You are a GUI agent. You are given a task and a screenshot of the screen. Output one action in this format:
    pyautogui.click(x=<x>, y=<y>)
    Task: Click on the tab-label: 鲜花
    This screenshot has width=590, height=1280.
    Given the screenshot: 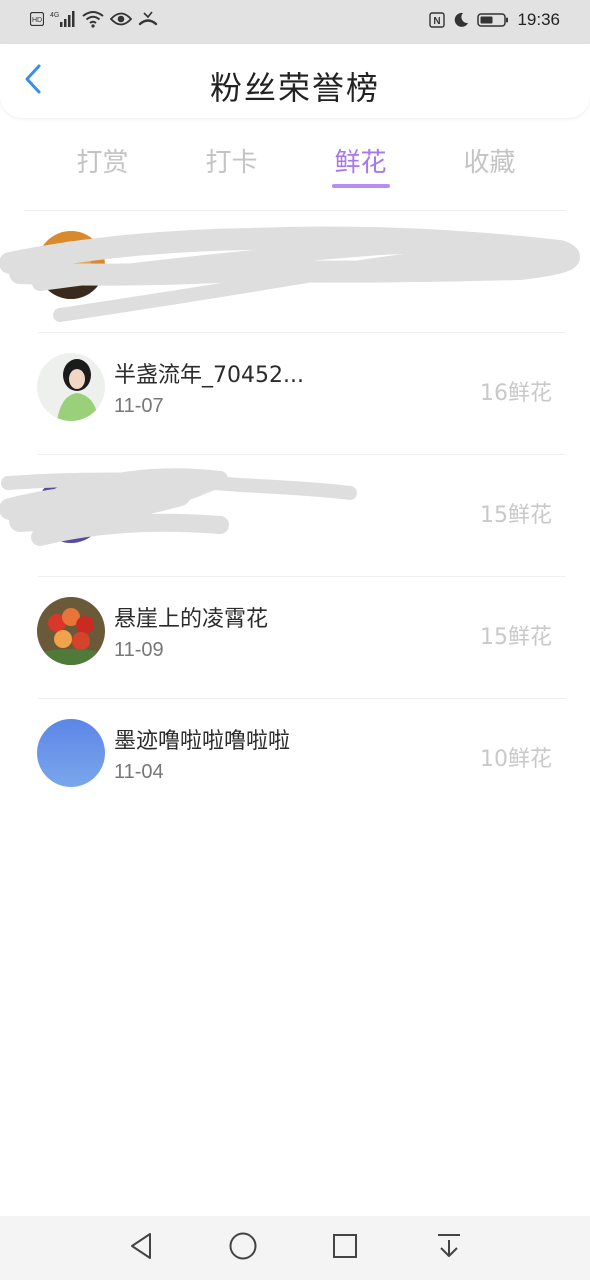 What is the action you would take?
    pyautogui.click(x=360, y=163)
    